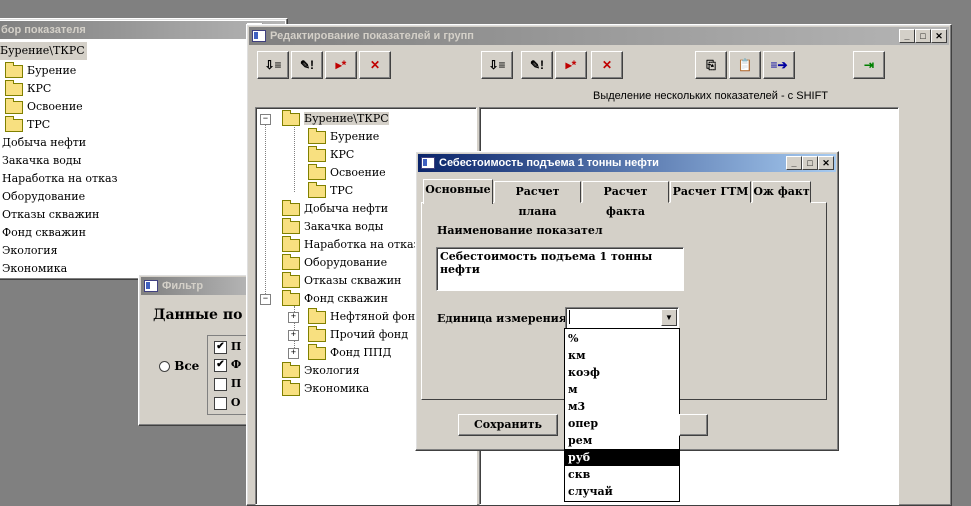 The height and width of the screenshot is (506, 971). What do you see at coordinates (30, 251) in the screenshot?
I see `list-item: Экология` at bounding box center [30, 251].